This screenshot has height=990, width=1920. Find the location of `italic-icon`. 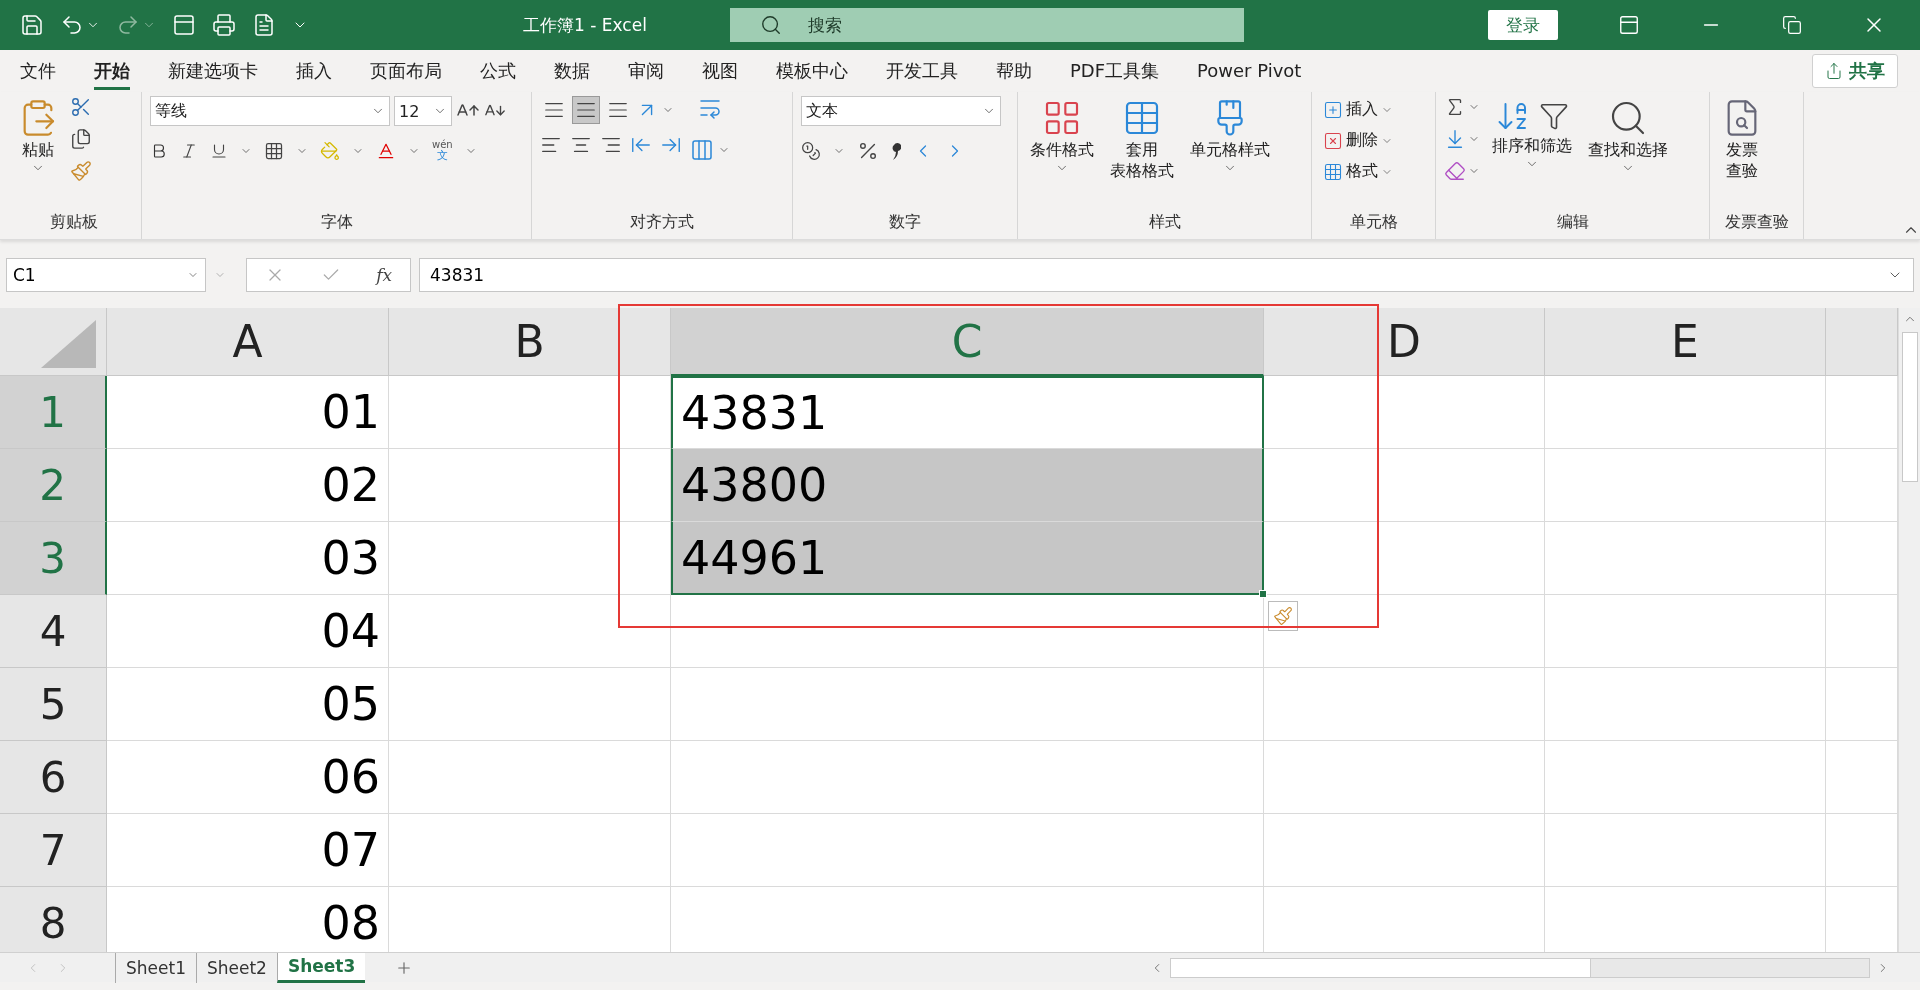

italic-icon is located at coordinates (189, 150).